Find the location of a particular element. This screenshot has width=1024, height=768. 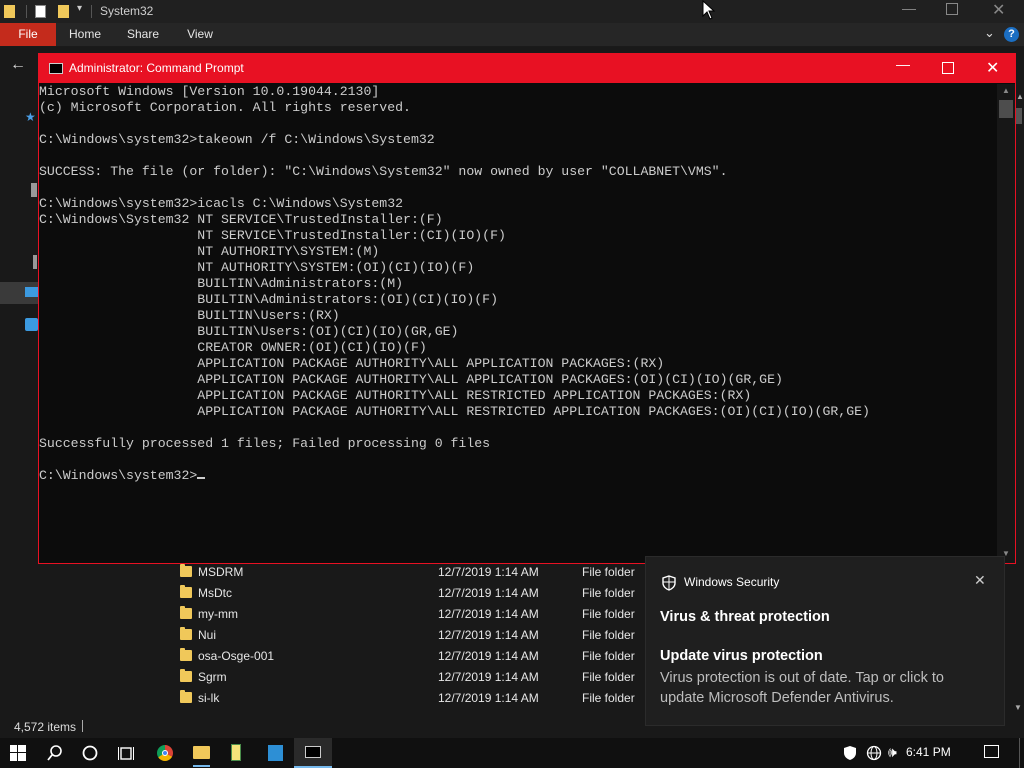

notepad-icon is located at coordinates (236, 752).